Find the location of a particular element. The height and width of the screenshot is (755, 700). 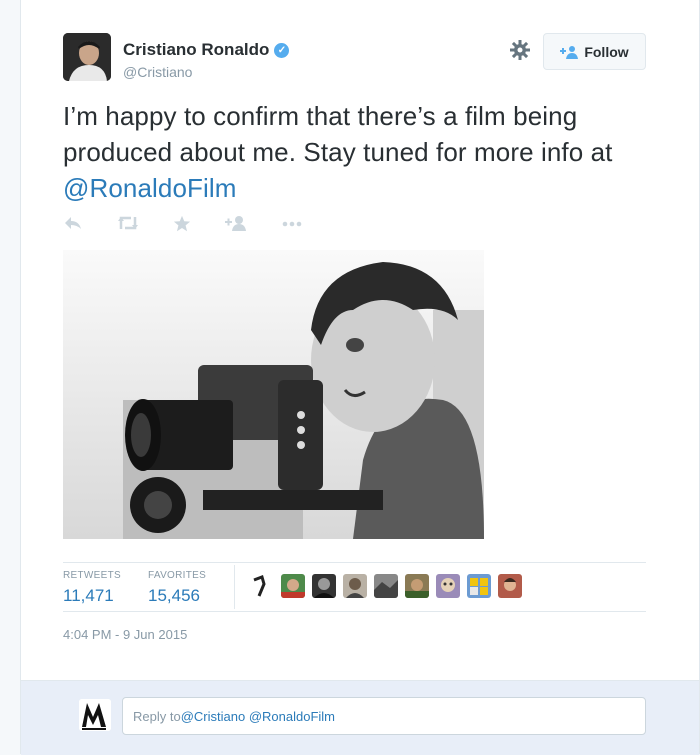

stats-vertical-divider is located at coordinates (234, 587).